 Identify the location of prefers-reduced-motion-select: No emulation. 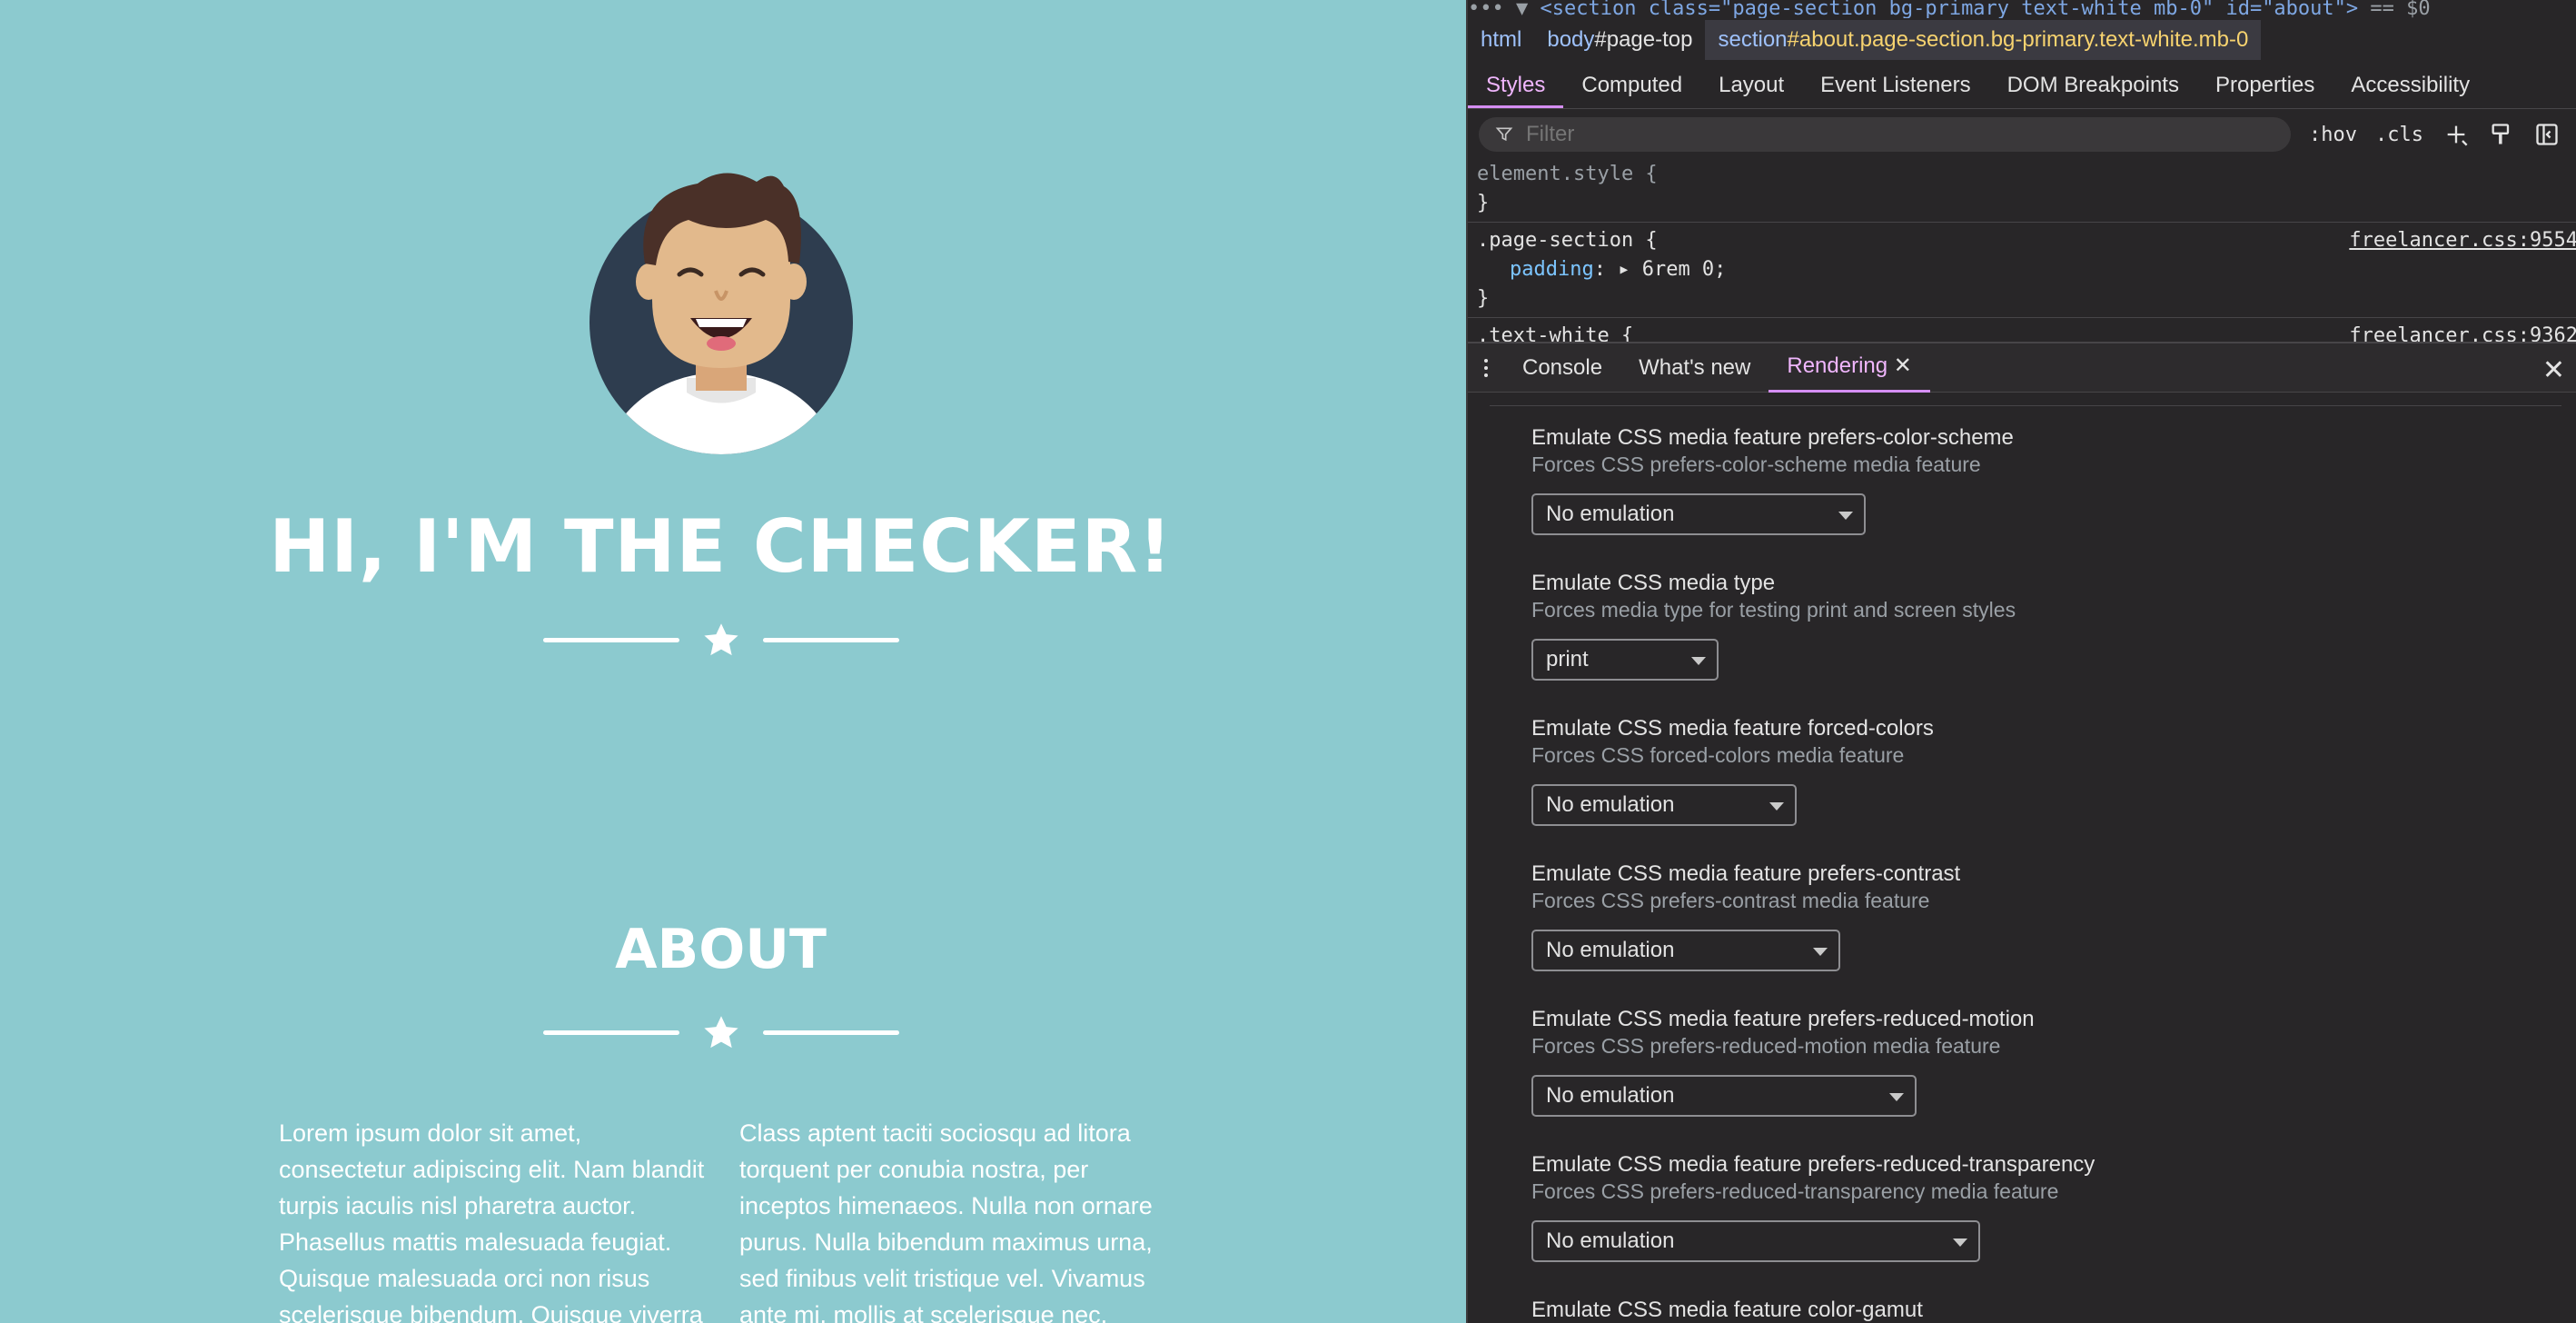
(1724, 1096).